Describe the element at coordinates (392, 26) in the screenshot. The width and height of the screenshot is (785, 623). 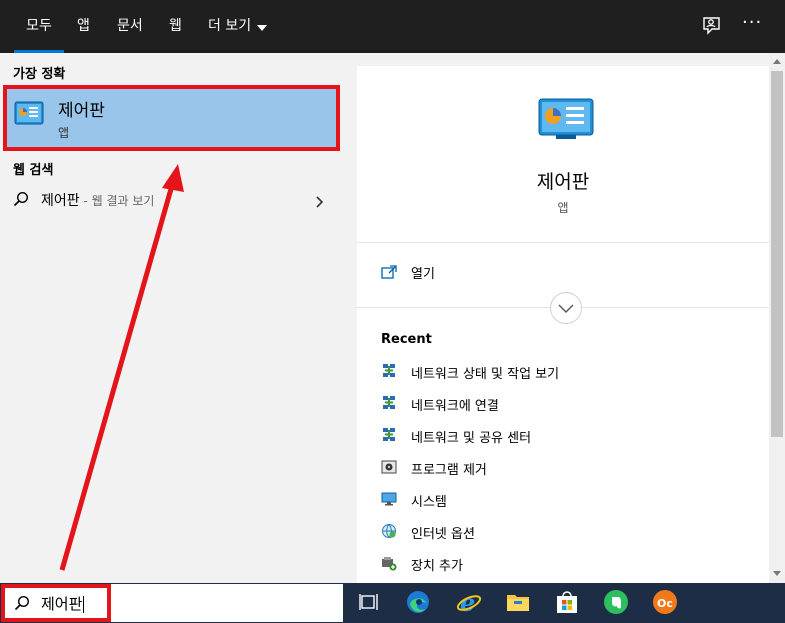
I see `search-tabs-bar: 모두 앱 문서 웹 더 보기 ···` at that location.